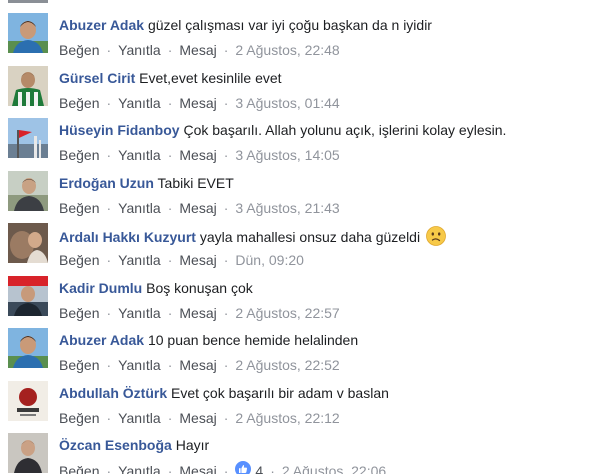 The width and height of the screenshot is (608, 474). Describe the element at coordinates (287, 155) in the screenshot. I see `comment-timestamp: 3 Ağustos, 14:05` at that location.